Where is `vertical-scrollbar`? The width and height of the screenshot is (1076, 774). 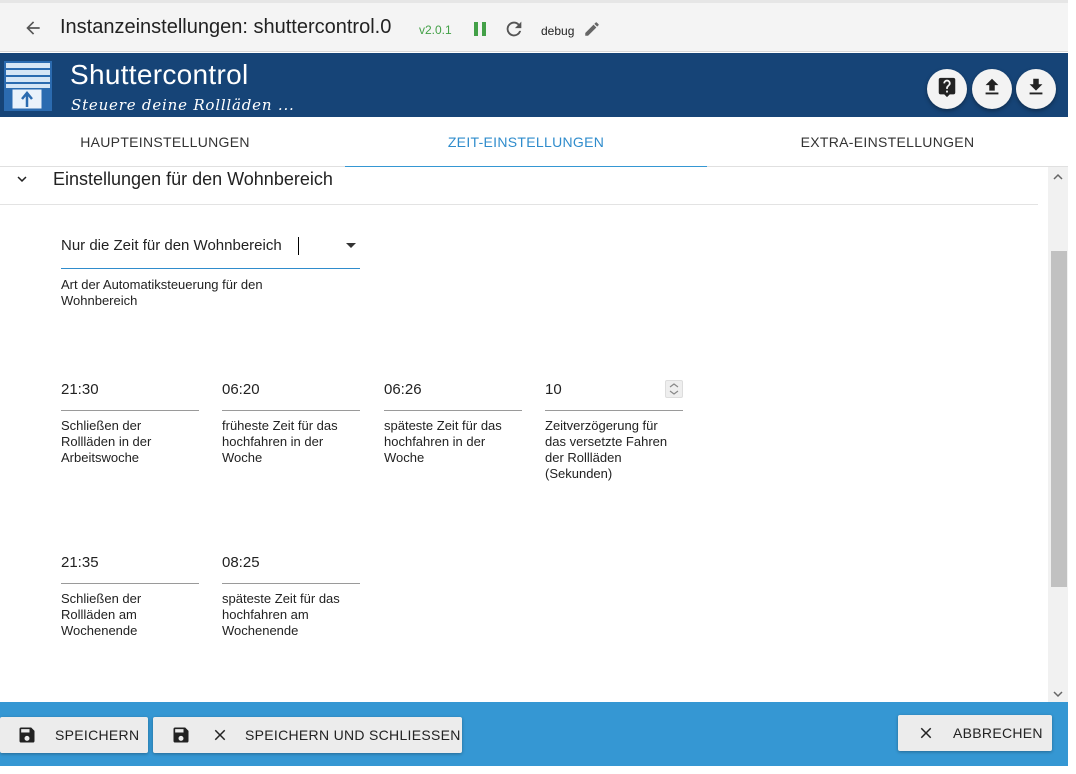
vertical-scrollbar is located at coordinates (1058, 434).